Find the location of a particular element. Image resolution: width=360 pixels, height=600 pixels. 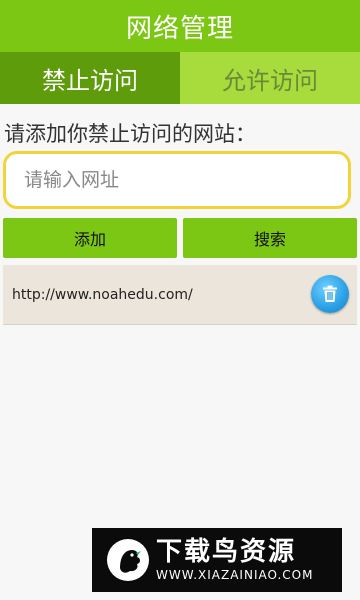

blocked-site-list: http://www.noahedu.com/ is located at coordinates (180, 295).